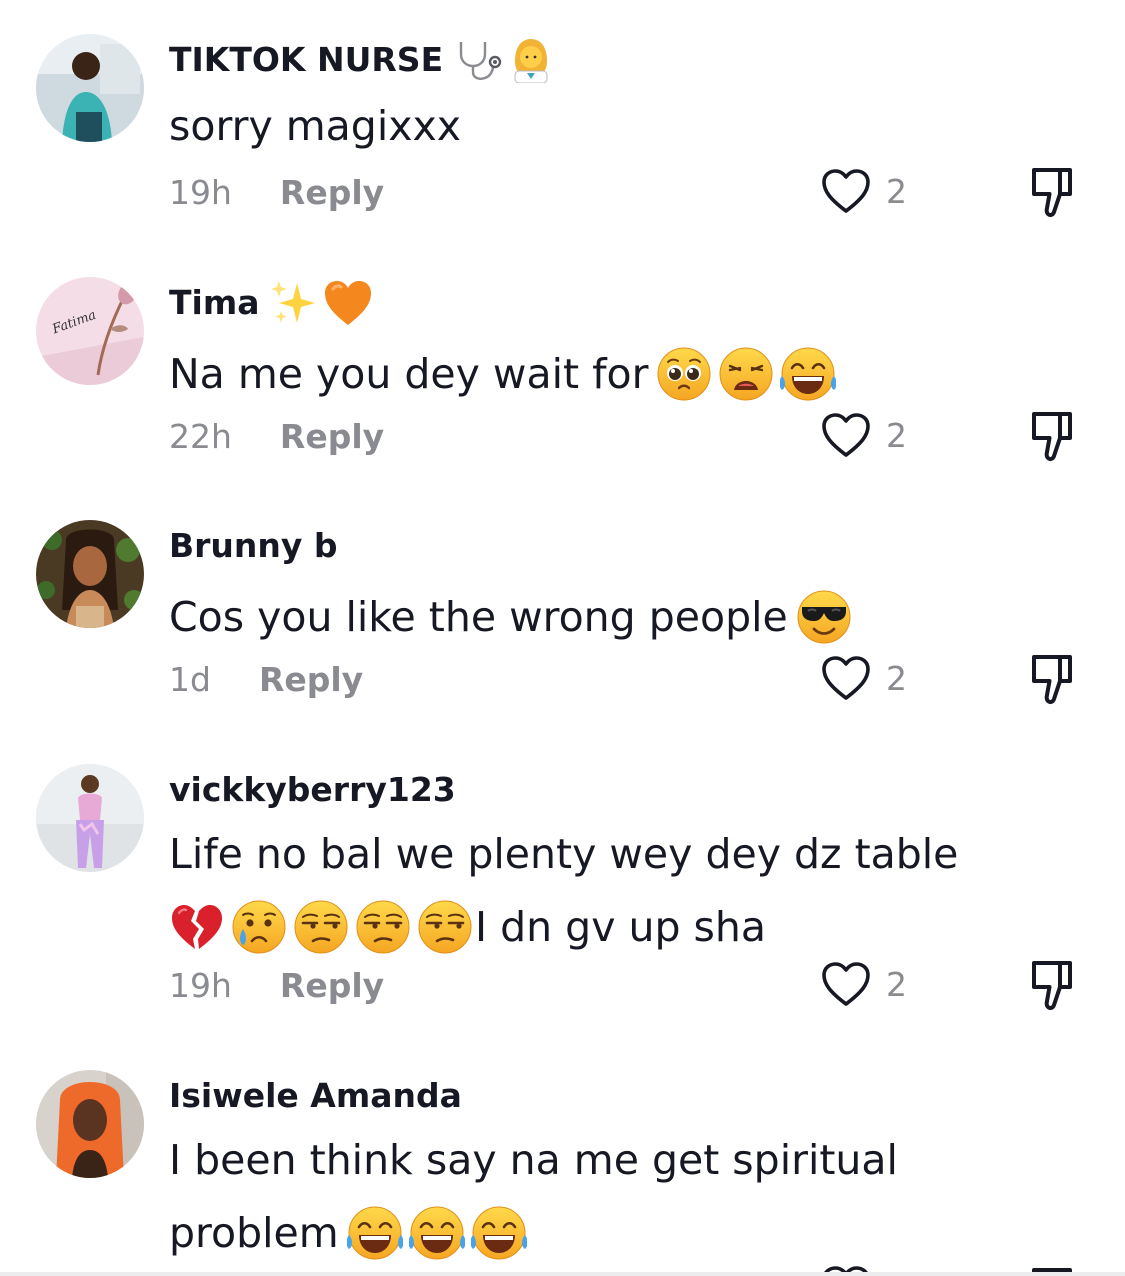  I want to click on broken-heart-emoji, so click(197, 927).